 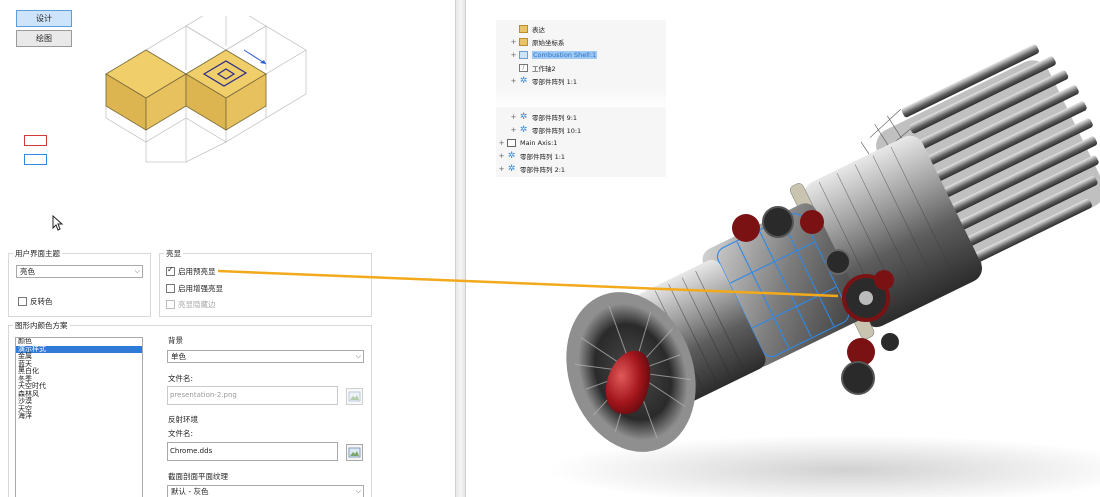 I want to click on highlight-title: 亮显, so click(x=173, y=253).